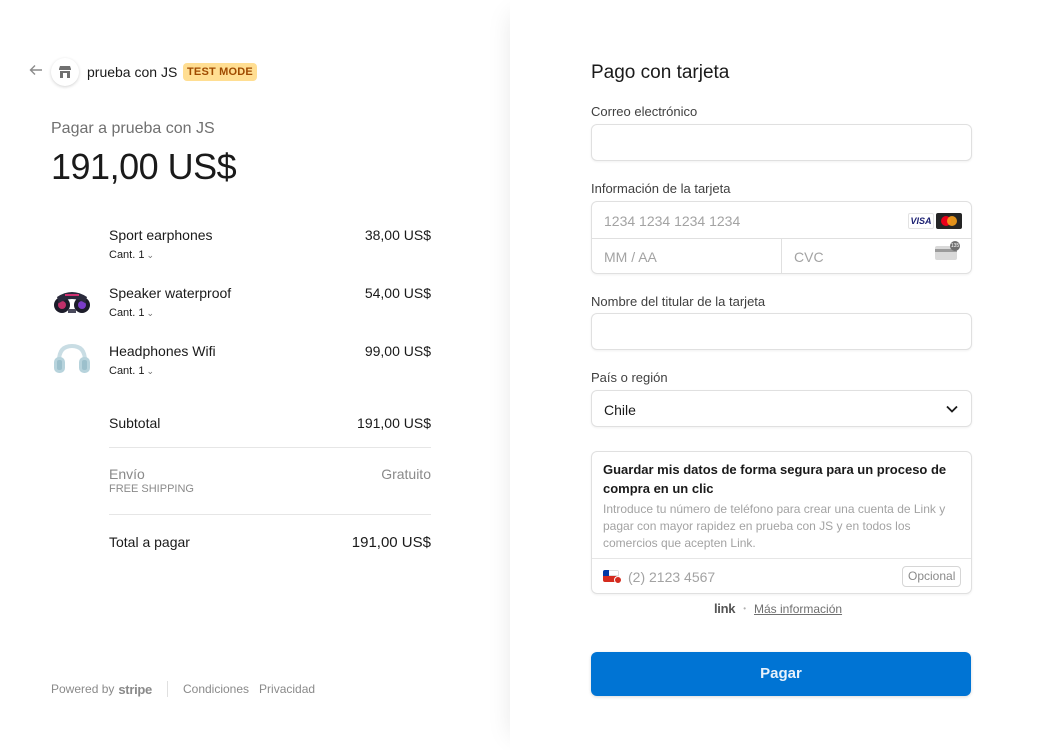  Describe the element at coordinates (644, 111) in the screenshot. I see `email-label: Correo electrónico` at that location.